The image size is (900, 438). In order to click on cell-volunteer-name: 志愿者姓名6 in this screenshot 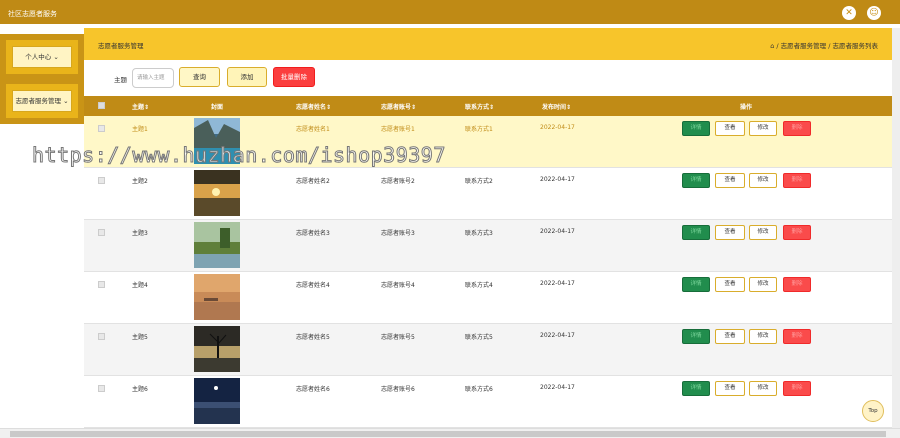, I will do `click(313, 389)`.